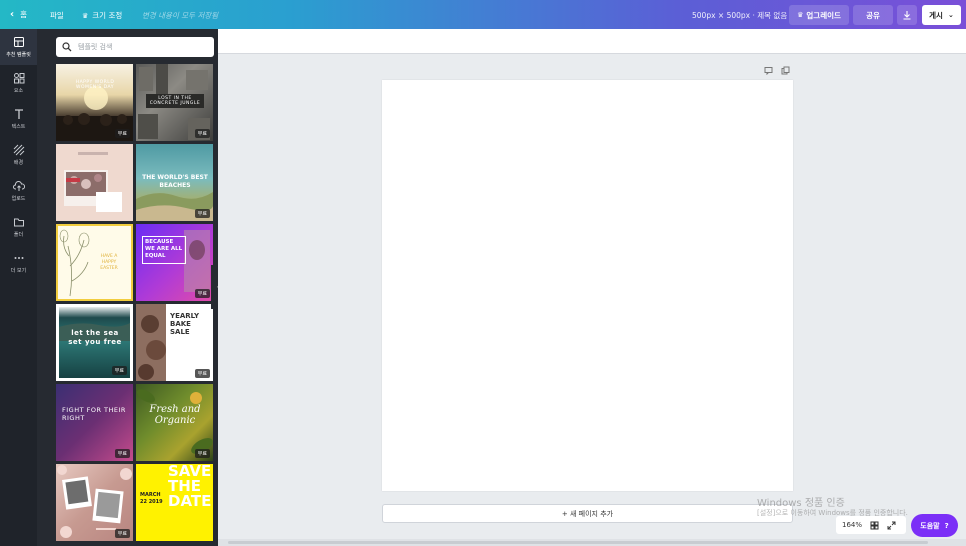 The height and width of the screenshot is (546, 966). Describe the element at coordinates (950, 15) in the screenshot. I see `chevron-down-icon: ⌄` at that location.